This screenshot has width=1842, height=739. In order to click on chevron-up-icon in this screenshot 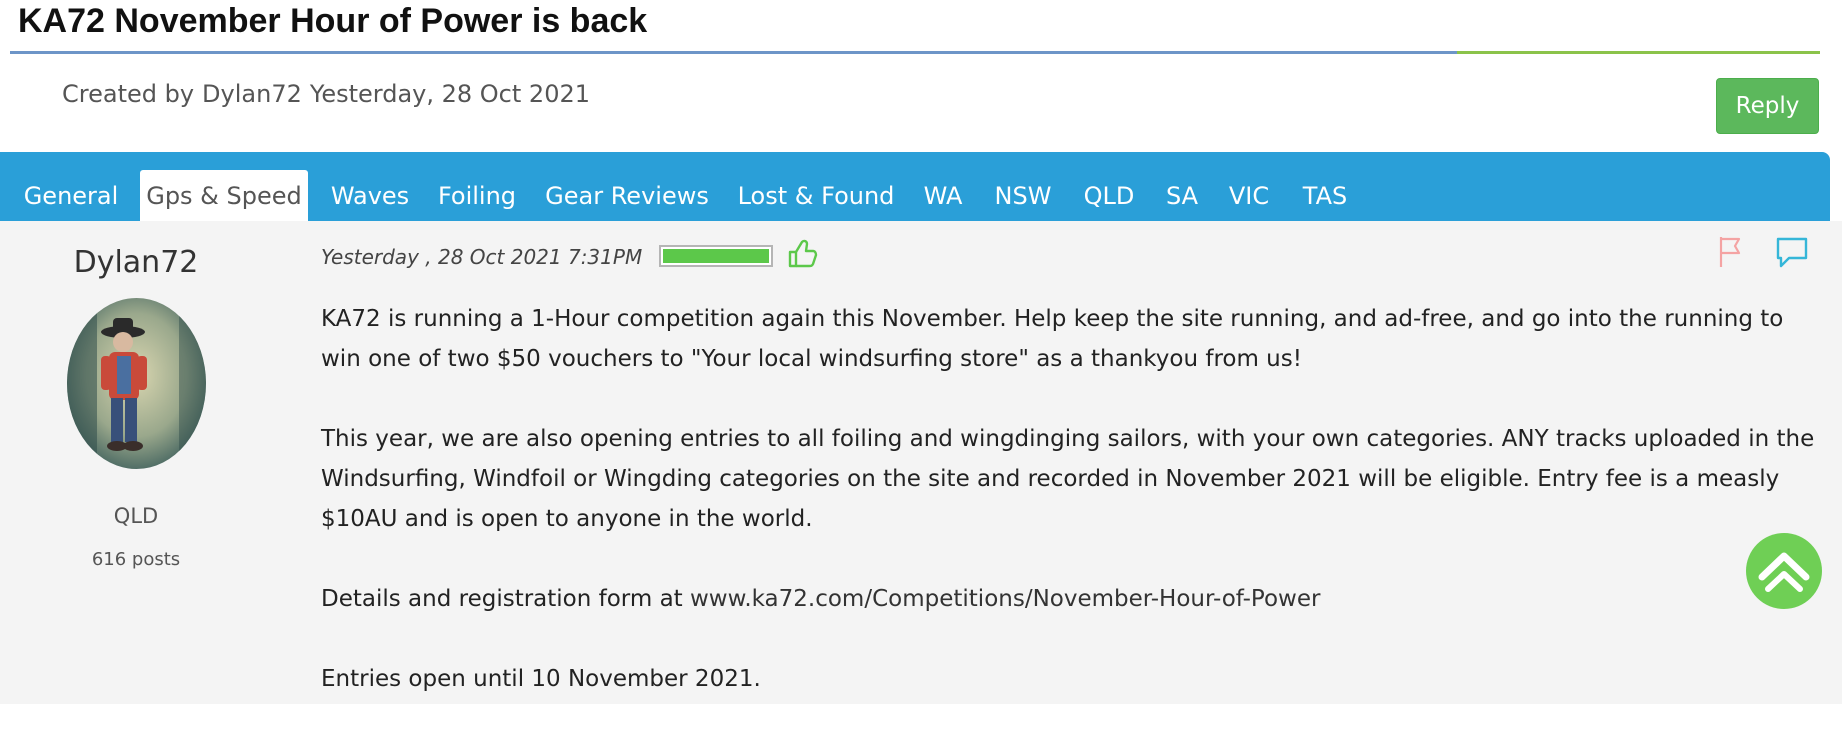, I will do `click(1784, 572)`.